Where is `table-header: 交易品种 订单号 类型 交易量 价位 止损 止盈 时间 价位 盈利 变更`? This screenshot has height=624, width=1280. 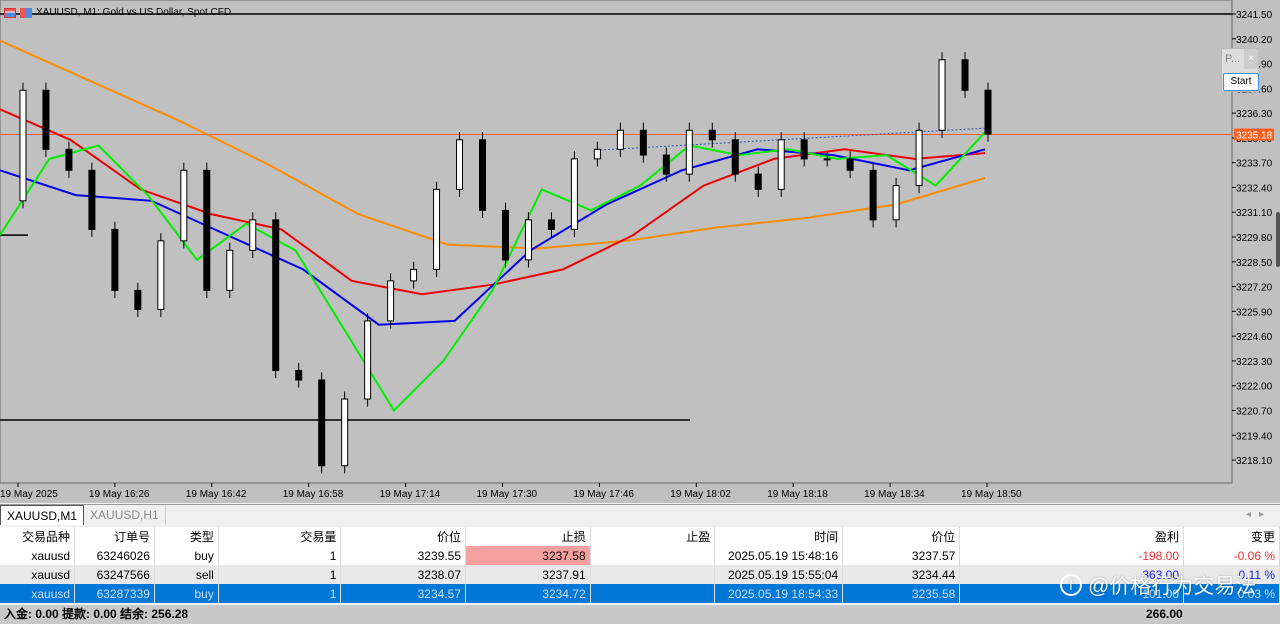 table-header: 交易品种 订单号 类型 交易量 价位 止损 止盈 时间 价位 盈利 变更 is located at coordinates (640, 536).